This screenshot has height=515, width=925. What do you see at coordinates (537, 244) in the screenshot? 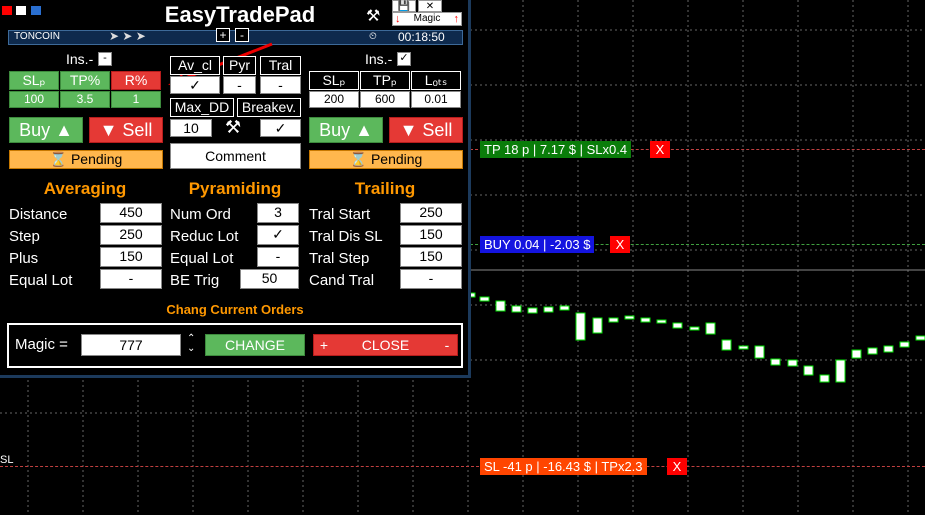
I see `buy-tag: BUY 0.04 | -2.03 $` at bounding box center [537, 244].